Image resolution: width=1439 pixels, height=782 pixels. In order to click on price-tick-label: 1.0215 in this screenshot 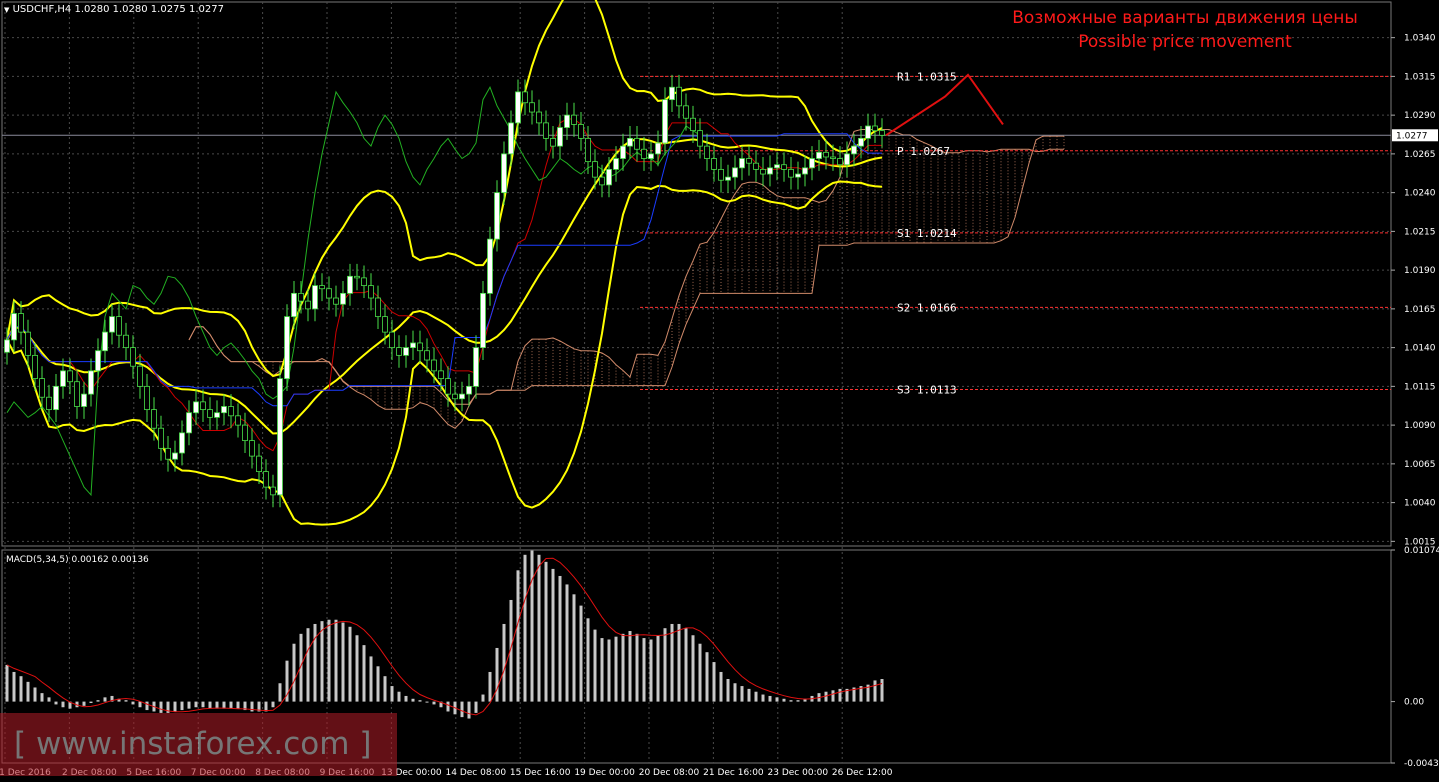, I will do `click(1420, 232)`.